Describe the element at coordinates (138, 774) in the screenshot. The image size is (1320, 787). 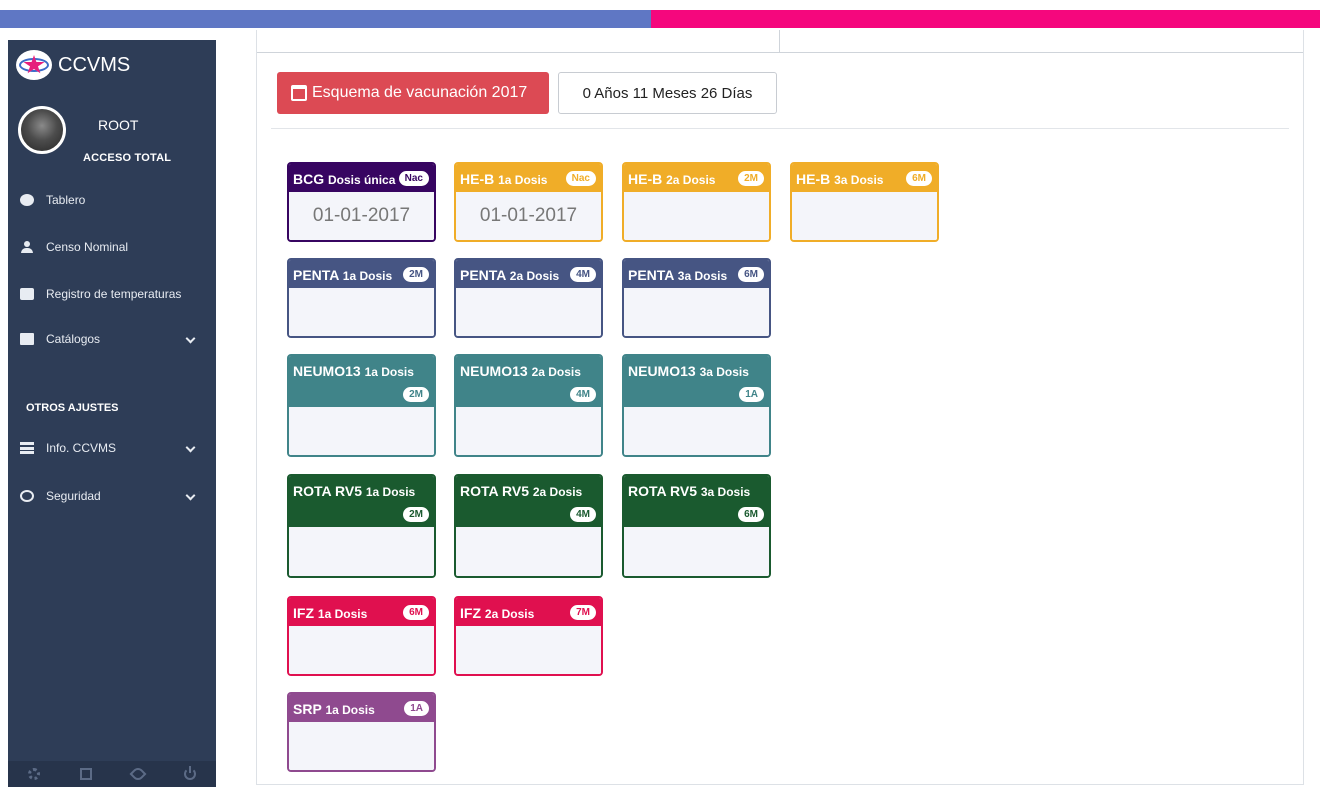
I see `eye-slash-icon` at that location.